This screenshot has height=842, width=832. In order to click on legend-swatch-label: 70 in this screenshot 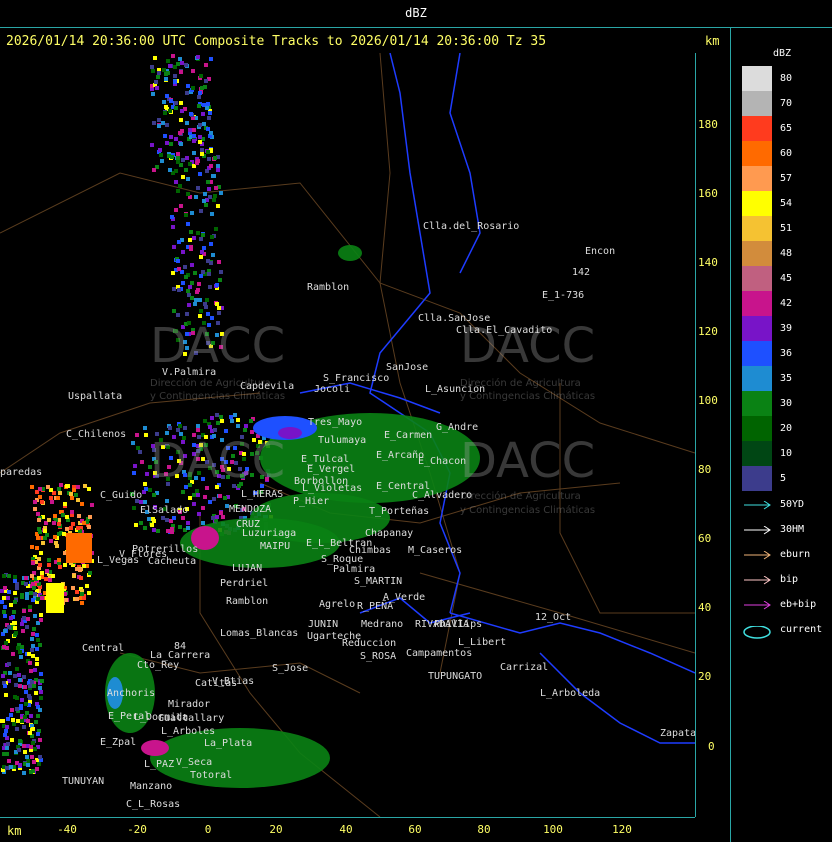, I will do `click(786, 103)`.